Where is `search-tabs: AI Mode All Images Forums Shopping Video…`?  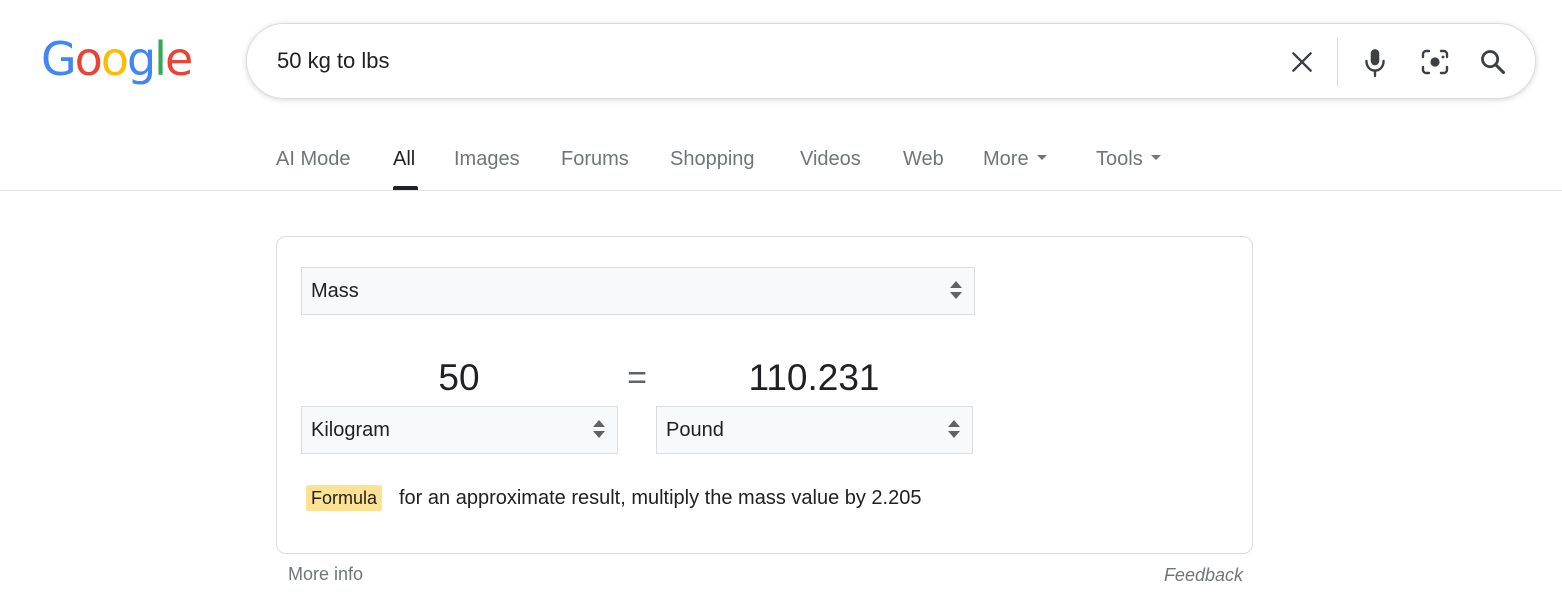
search-tabs: AI Mode All Images Forums Shopping Video… is located at coordinates (781, 160).